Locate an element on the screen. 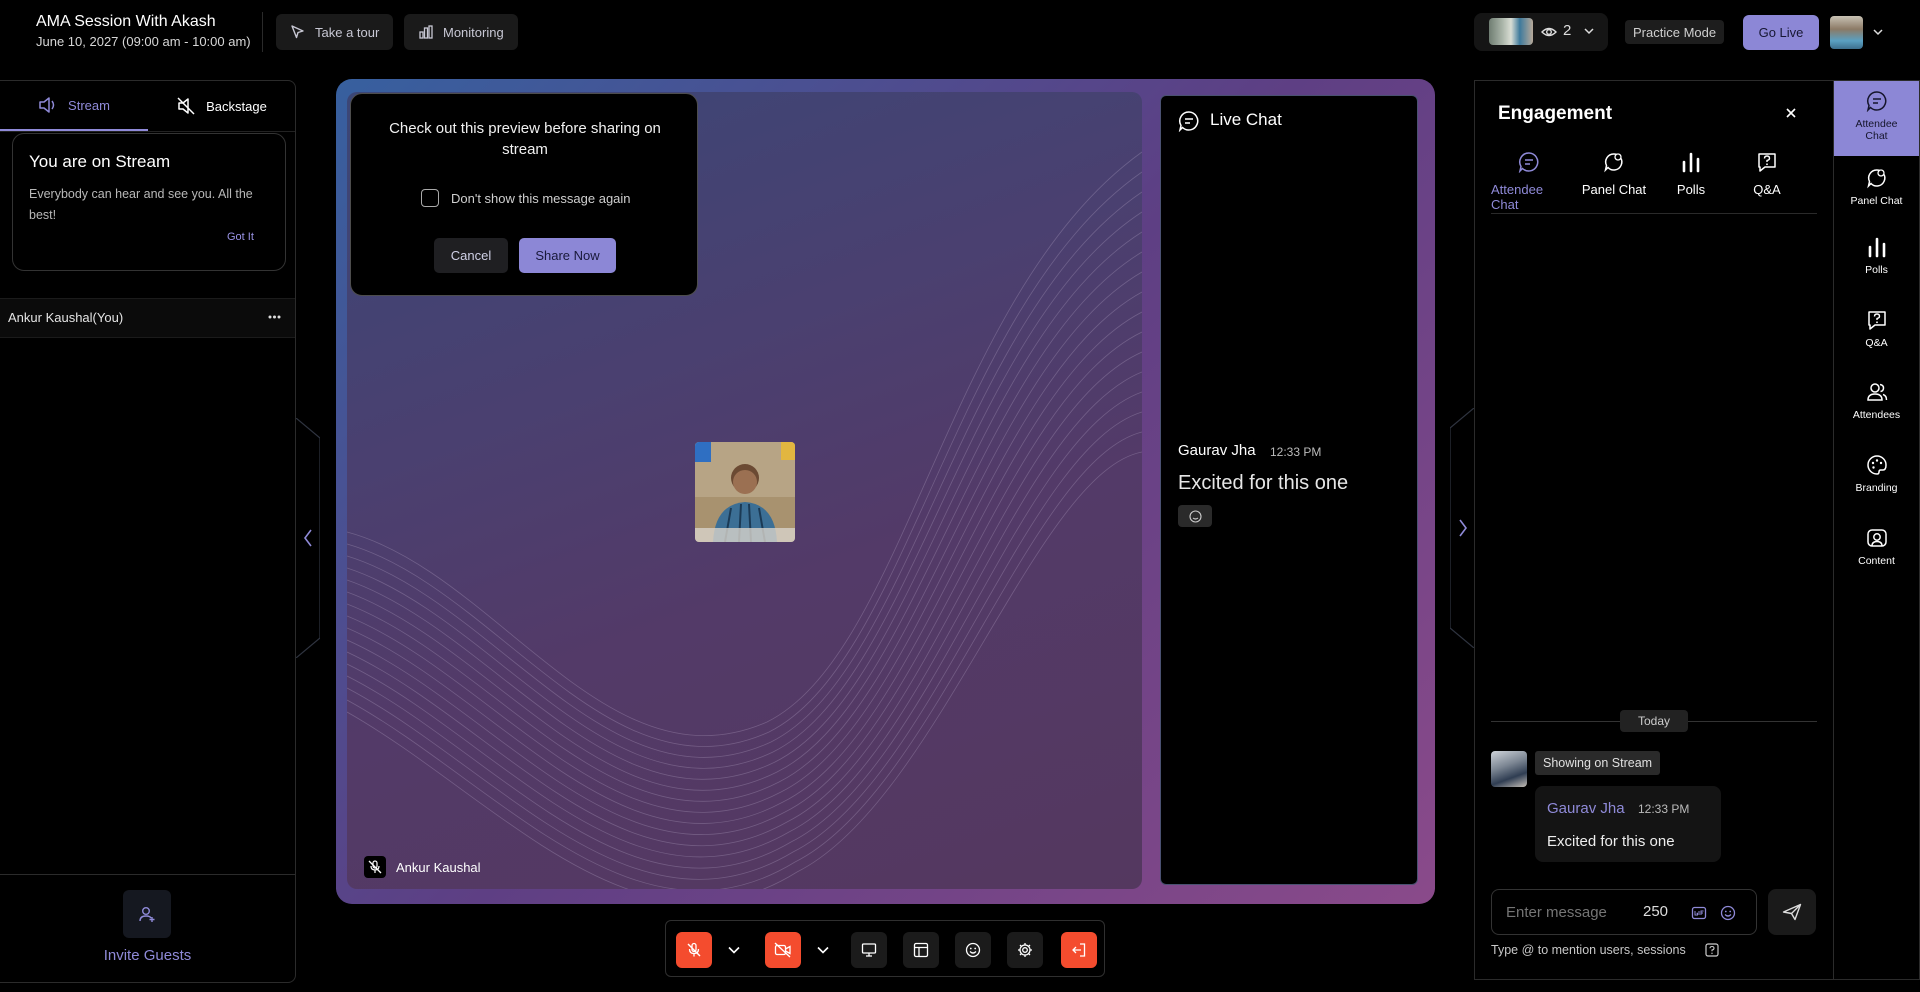 This screenshot has height=992, width=1920. monitoring-button: Monitoring is located at coordinates (461, 32).